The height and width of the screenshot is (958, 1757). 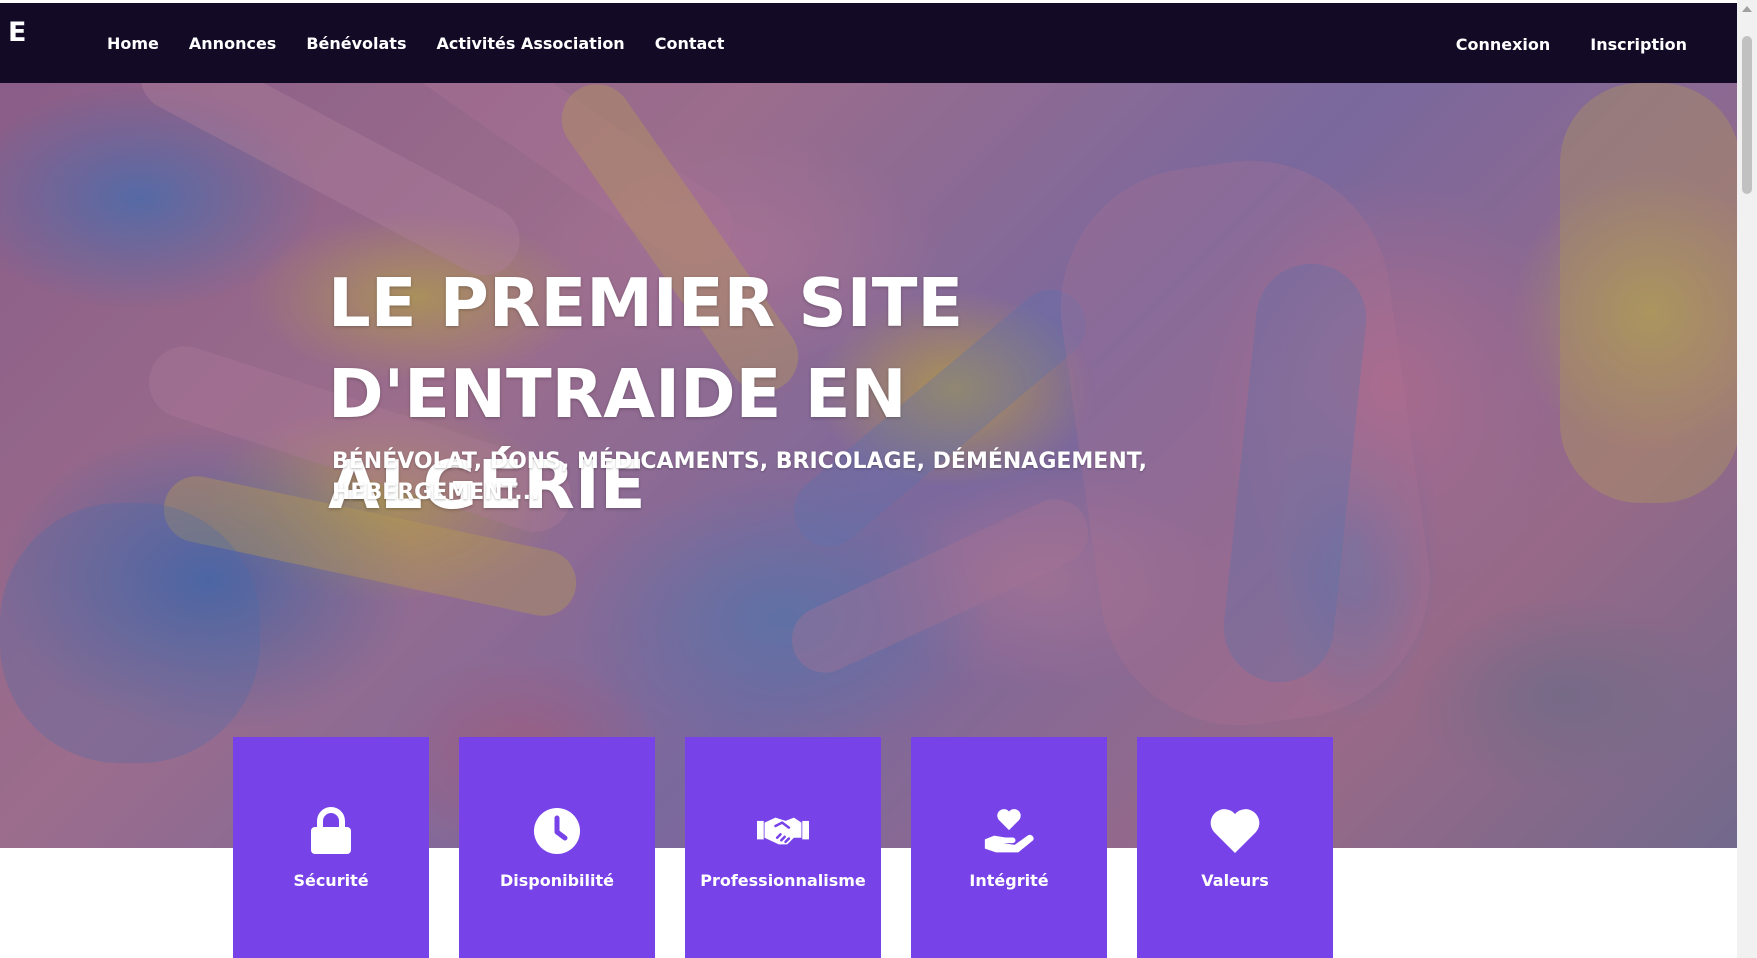 I want to click on hero-title-line-1: LE PREMIER SITE, so click(x=646, y=303).